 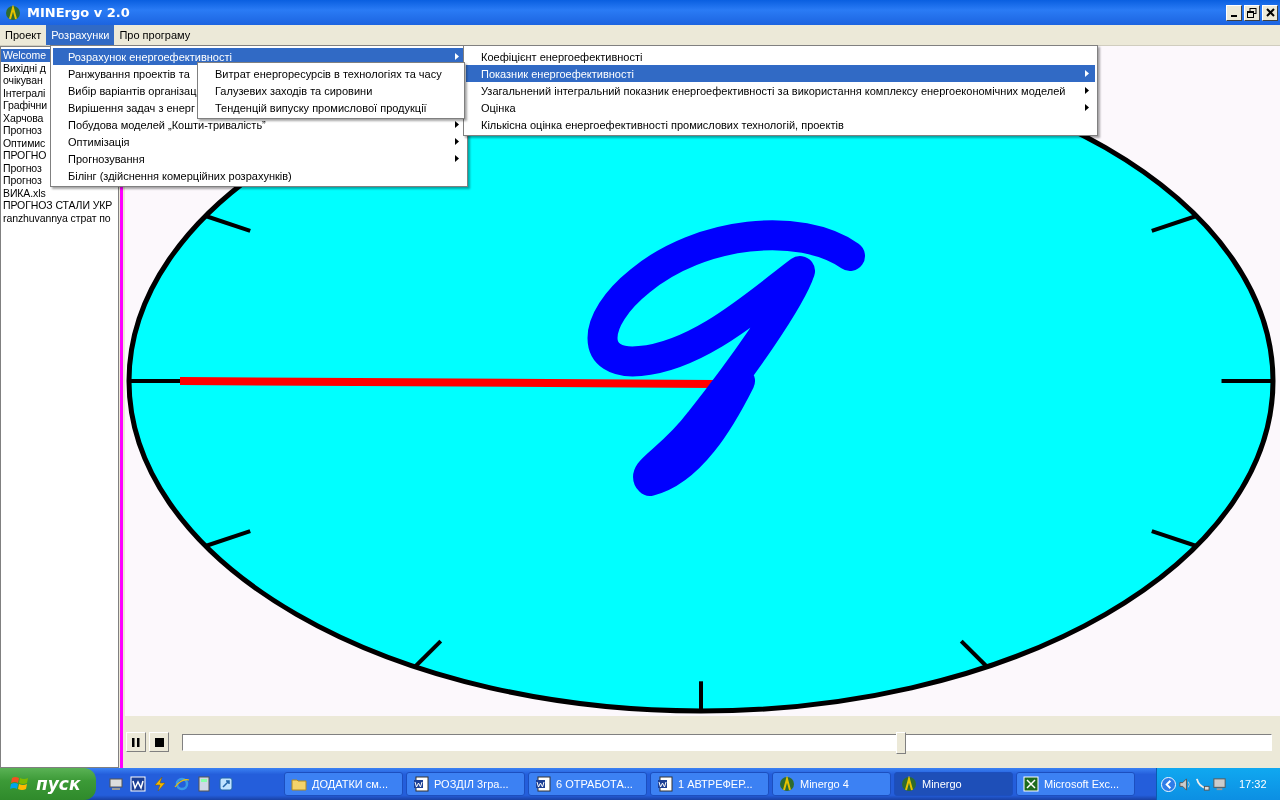 What do you see at coordinates (1253, 784) in the screenshot?
I see `clock: 17:32` at bounding box center [1253, 784].